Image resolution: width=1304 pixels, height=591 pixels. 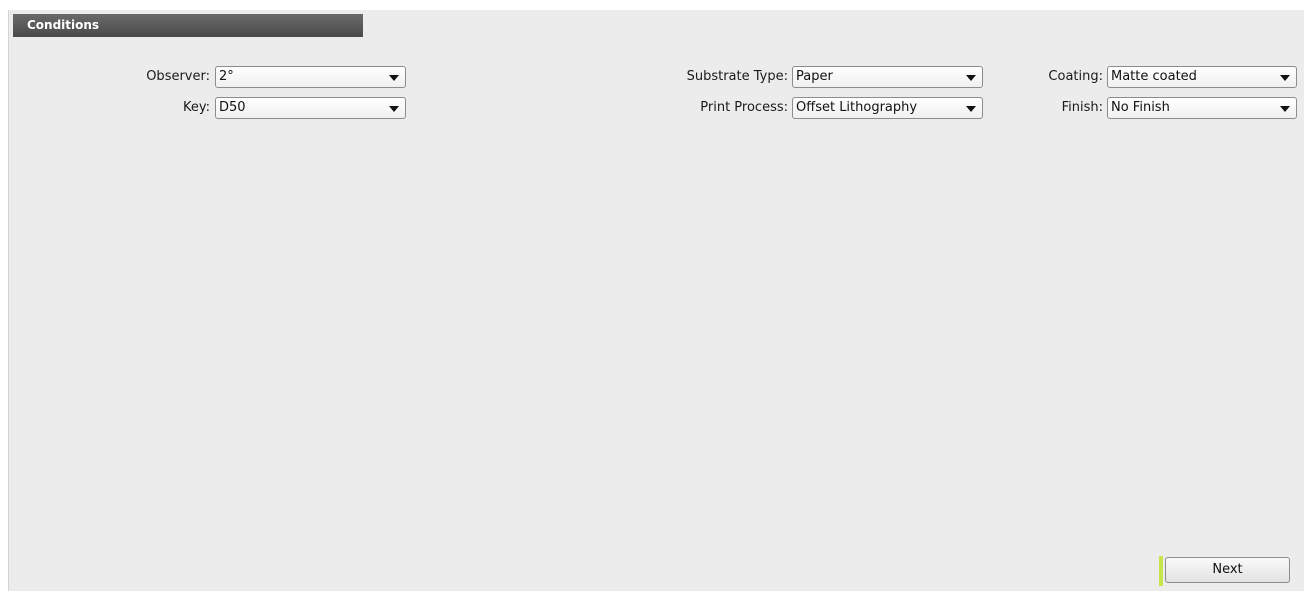 I want to click on observer-value: 2°, so click(x=226, y=76).